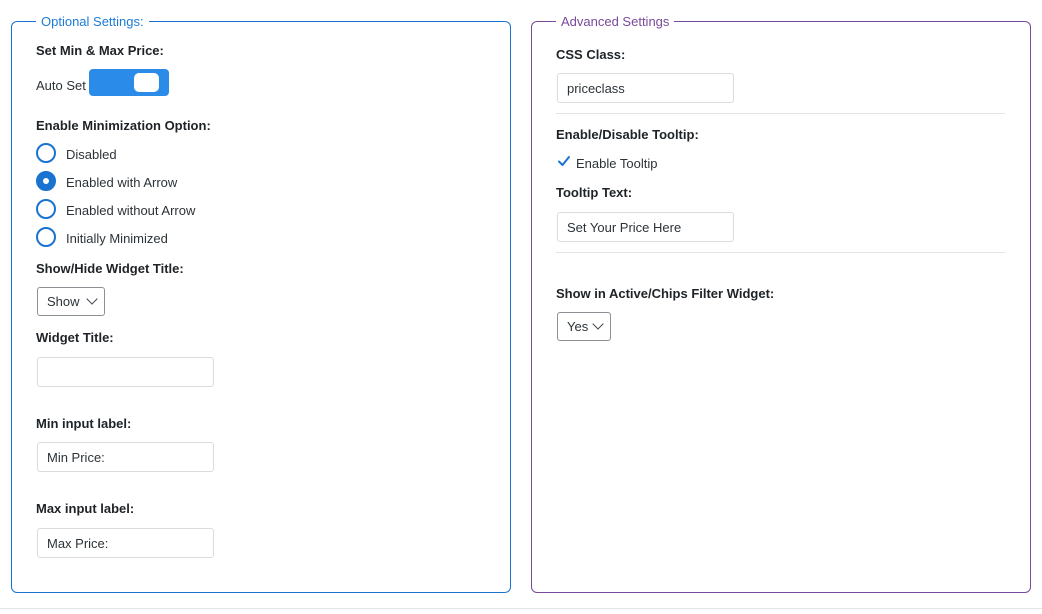 The height and width of the screenshot is (614, 1042). Describe the element at coordinates (146, 82) in the screenshot. I see `toggle-knob` at that location.